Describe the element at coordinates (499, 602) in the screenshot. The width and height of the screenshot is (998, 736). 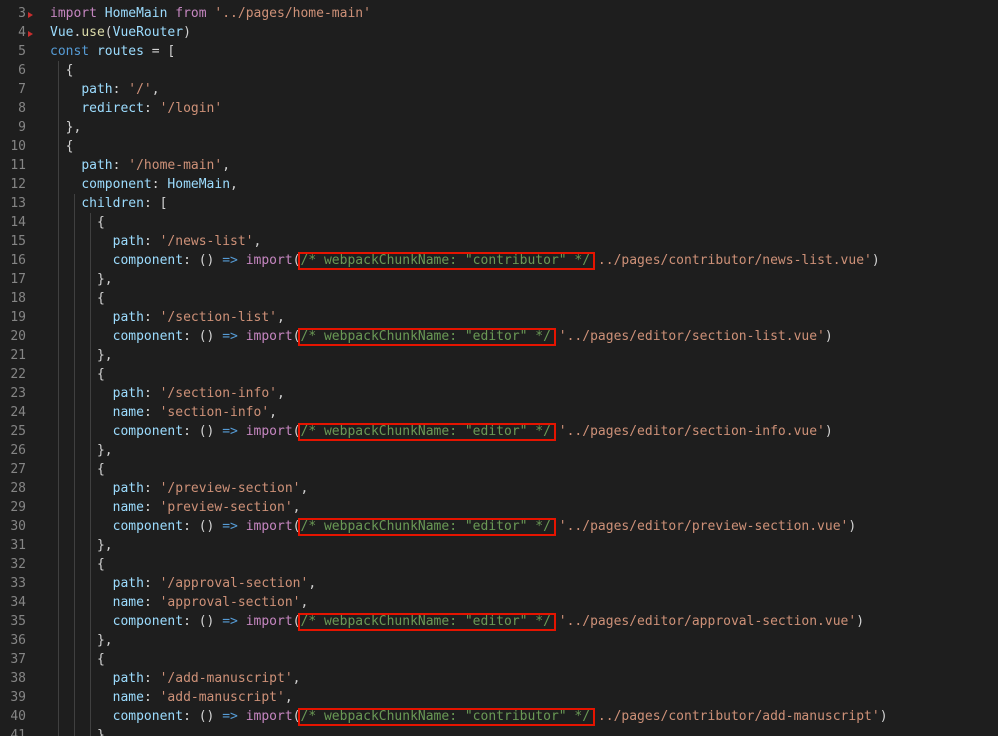
I see `code-line: 34 name: 'approval-section',` at that location.